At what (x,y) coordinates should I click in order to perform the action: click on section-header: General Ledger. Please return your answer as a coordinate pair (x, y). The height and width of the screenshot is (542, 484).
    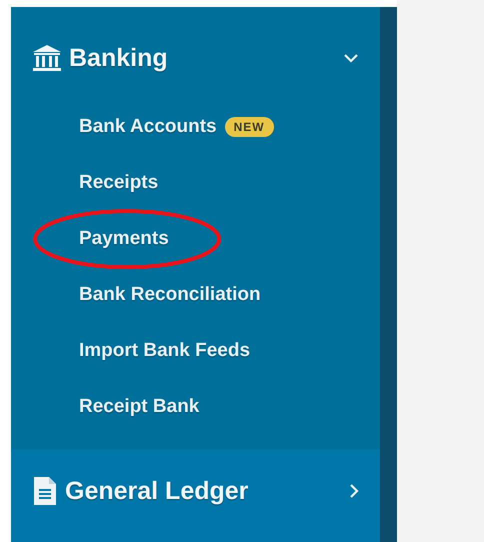
    Looking at the image, I should click on (195, 491).